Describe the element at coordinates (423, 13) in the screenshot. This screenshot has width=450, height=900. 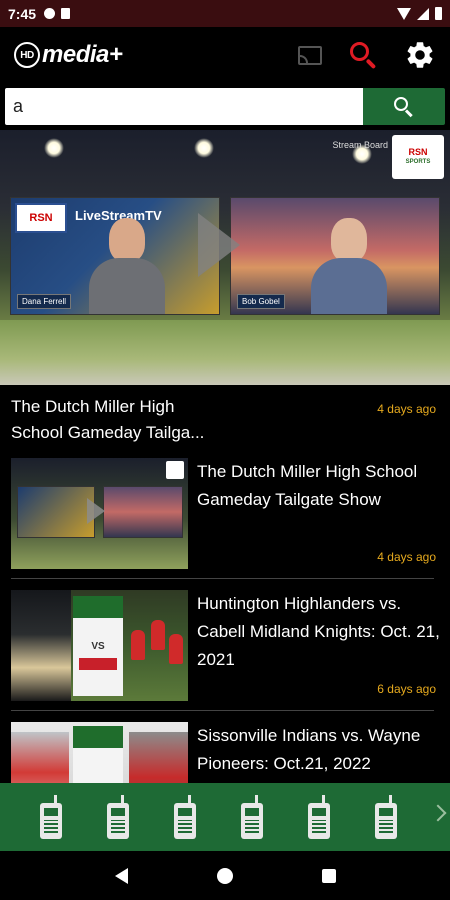
I see `signal-icon` at that location.